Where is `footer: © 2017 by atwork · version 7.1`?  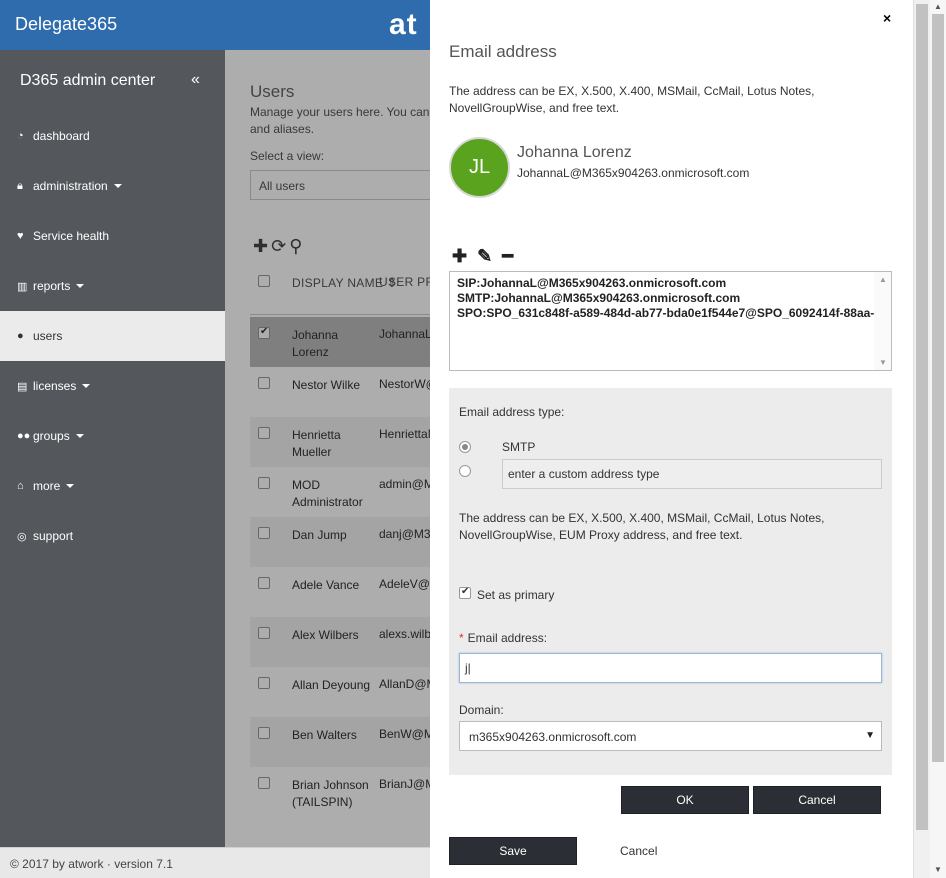 footer: © 2017 by atwork · version 7.1 is located at coordinates (215, 862).